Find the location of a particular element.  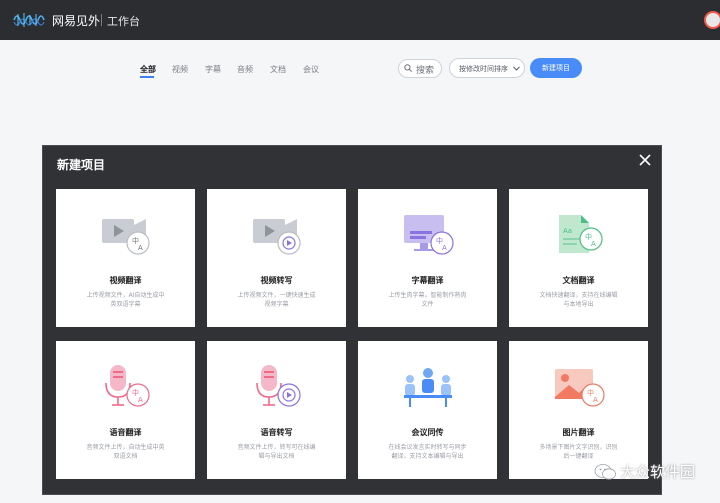

tab-audio: 音频 is located at coordinates (245, 69).